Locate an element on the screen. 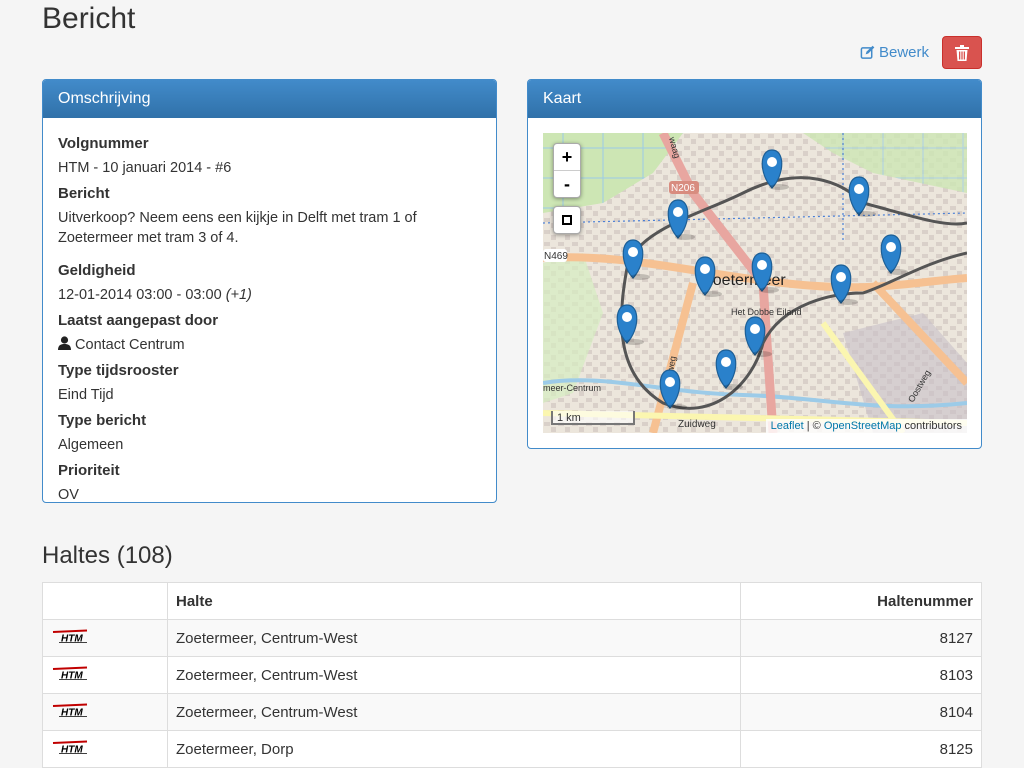 The height and width of the screenshot is (768, 1024). zoom-control: + - is located at coordinates (567, 170).